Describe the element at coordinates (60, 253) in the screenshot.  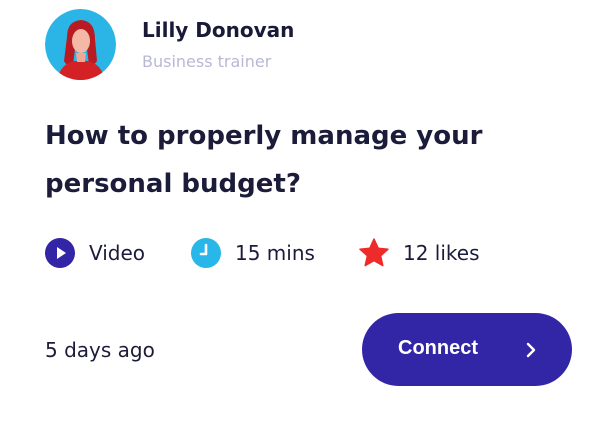
I see `play-circle-icon` at that location.